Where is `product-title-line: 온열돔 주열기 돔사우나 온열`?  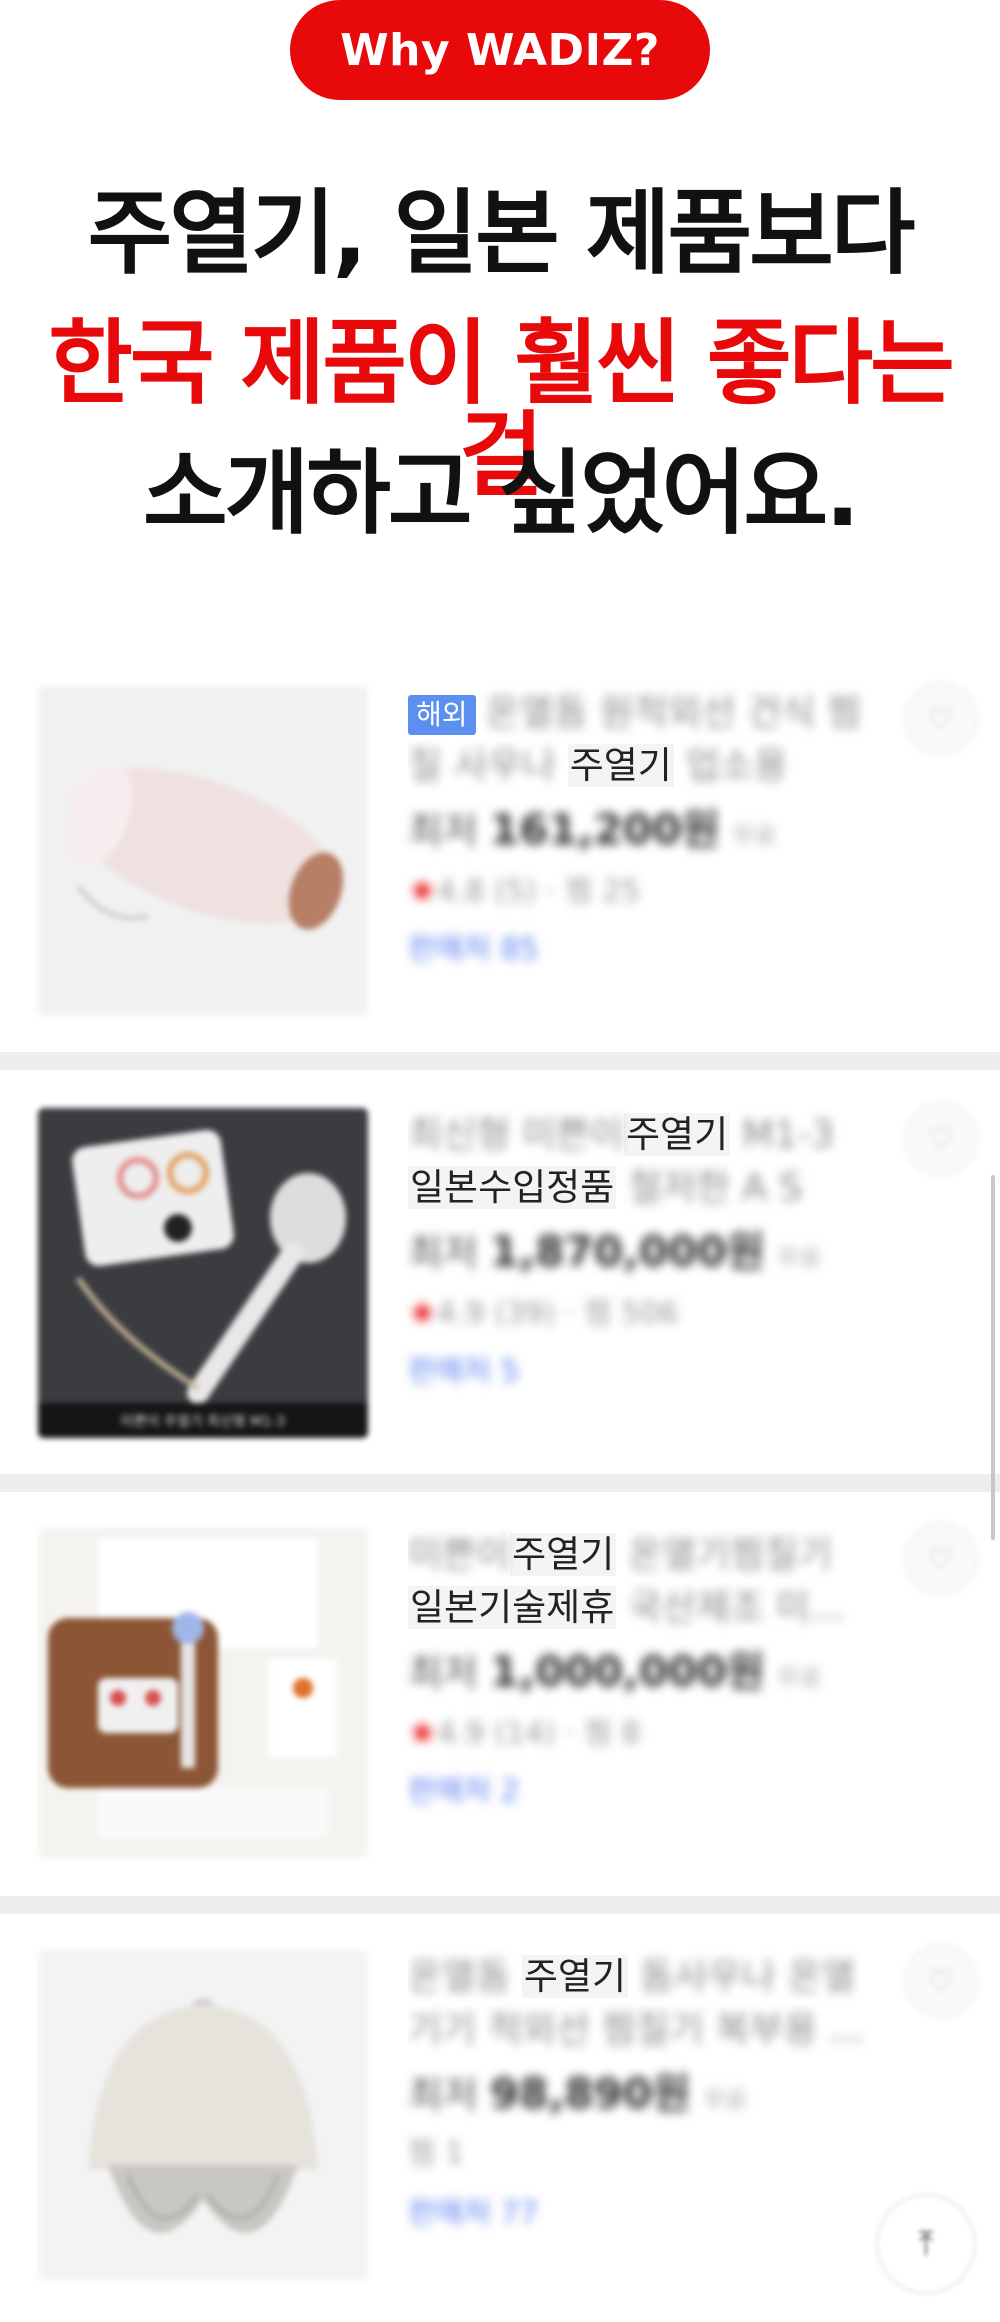 product-title-line: 온열돔 주열기 돔사우나 온열 is located at coordinates (648, 1976).